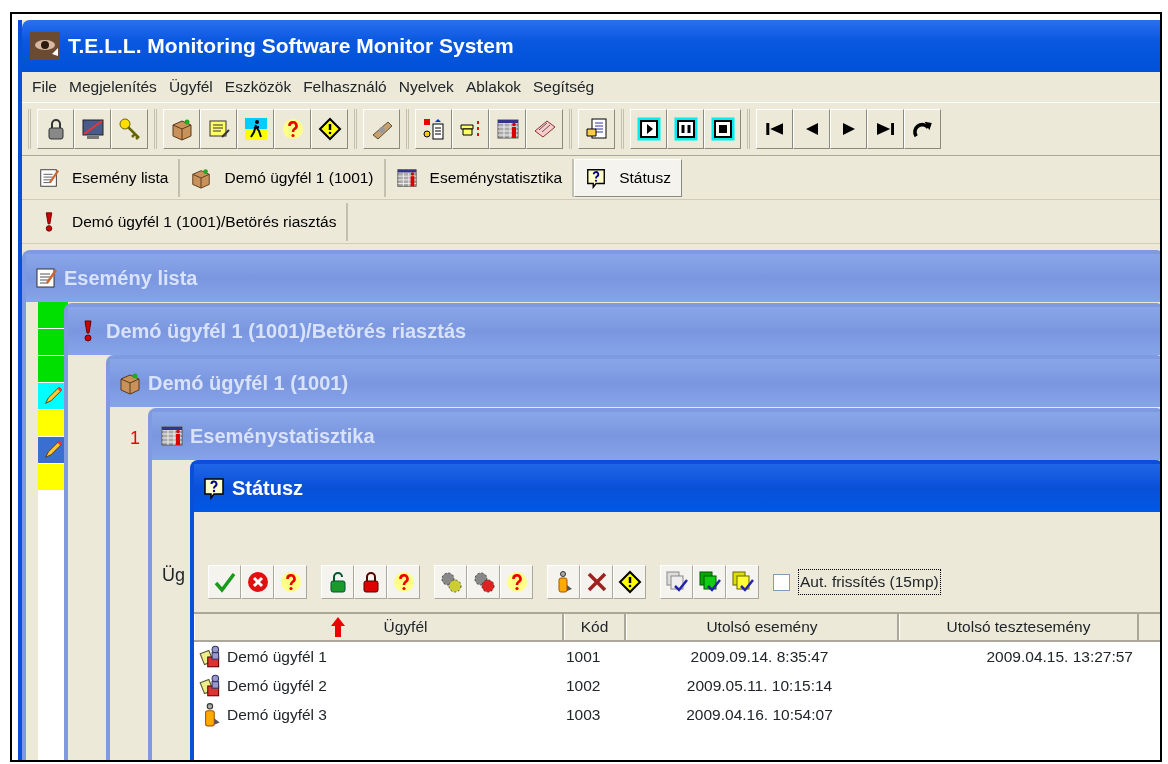 The width and height of the screenshot is (1168, 764). Describe the element at coordinates (173, 575) in the screenshot. I see `column-header: Üg` at that location.